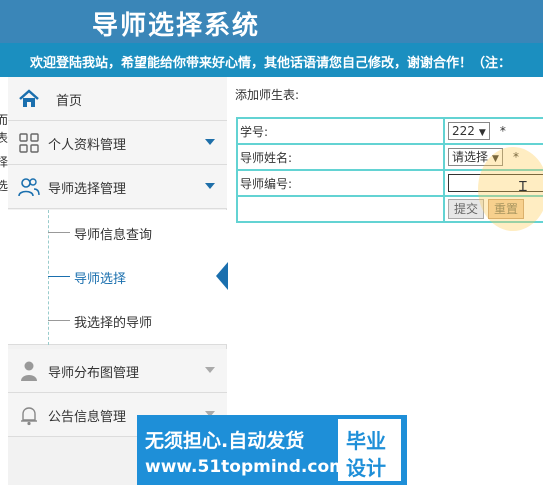 This screenshot has width=543, height=485. Describe the element at coordinates (466, 209) in the screenshot. I see `submit-button: 提交` at that location.